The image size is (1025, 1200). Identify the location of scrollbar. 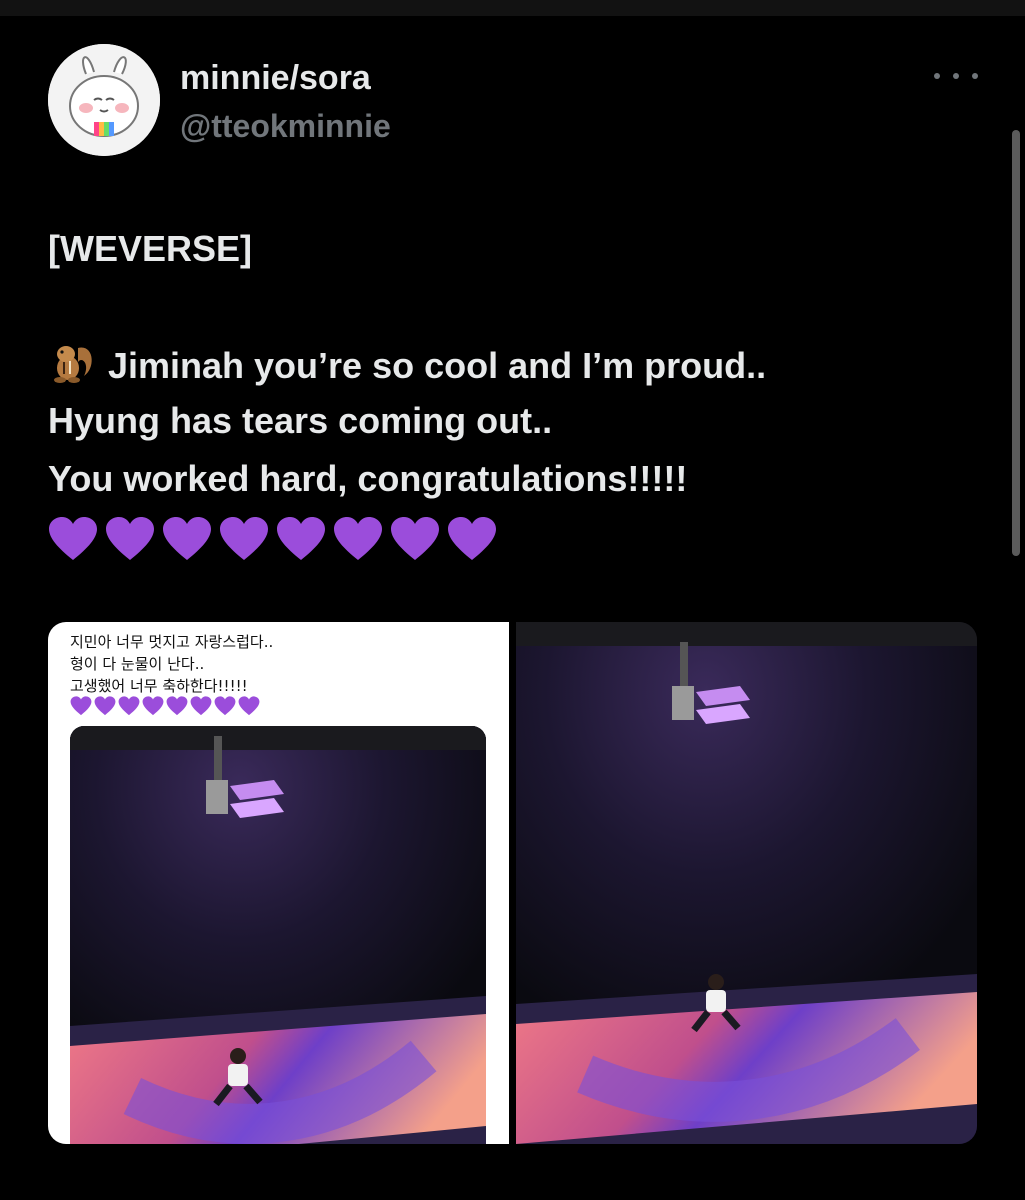
(1016, 343).